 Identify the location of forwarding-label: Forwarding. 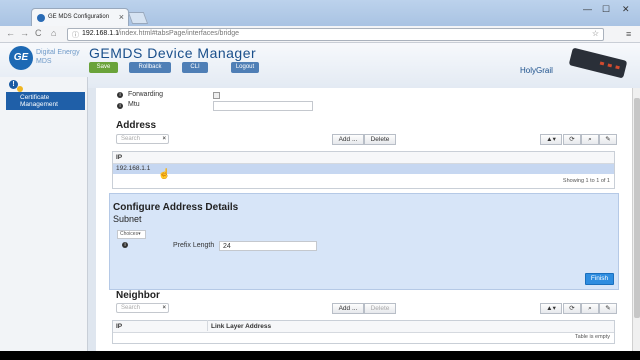
(146, 94).